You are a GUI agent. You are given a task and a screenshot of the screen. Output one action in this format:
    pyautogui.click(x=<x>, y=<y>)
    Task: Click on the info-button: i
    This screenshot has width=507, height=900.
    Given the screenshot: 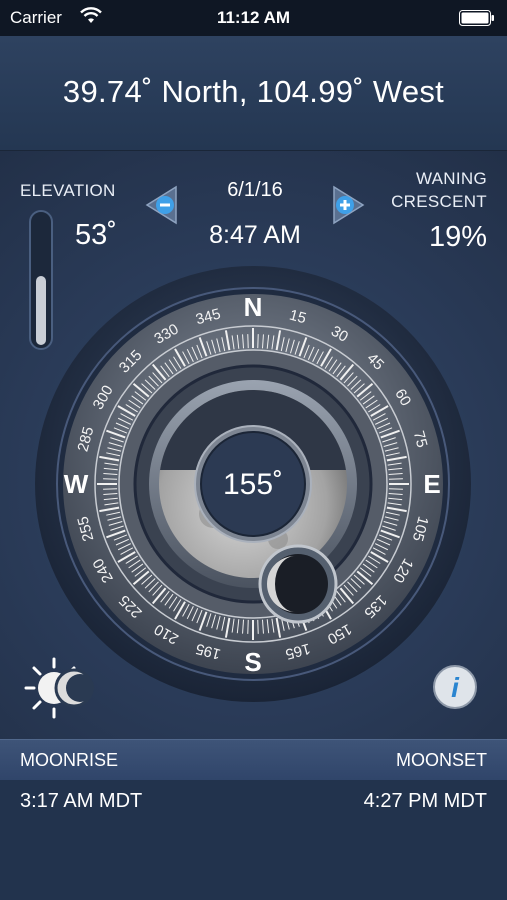 What is the action you would take?
    pyautogui.click(x=455, y=689)
    